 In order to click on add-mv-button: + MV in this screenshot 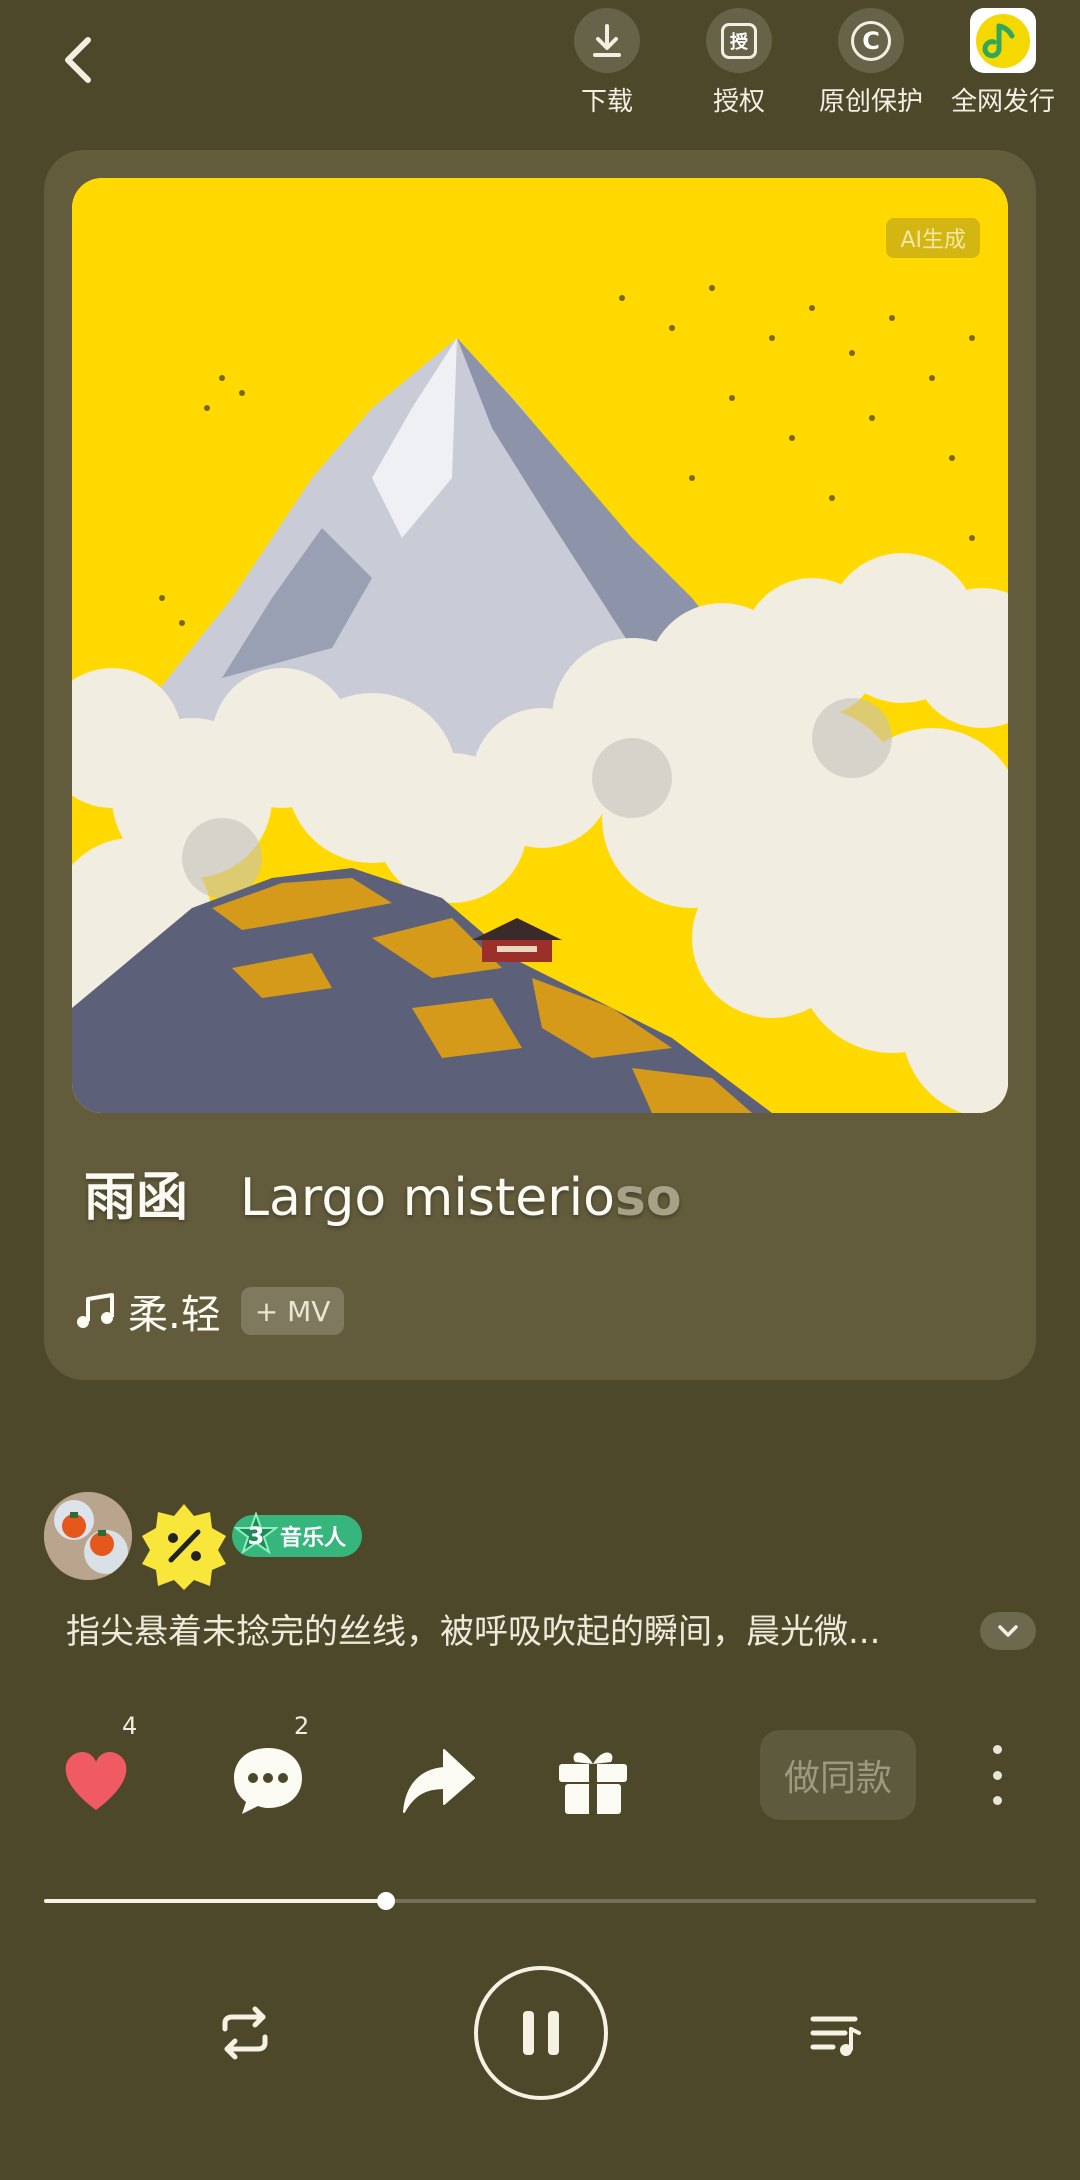, I will do `click(292, 1311)`.